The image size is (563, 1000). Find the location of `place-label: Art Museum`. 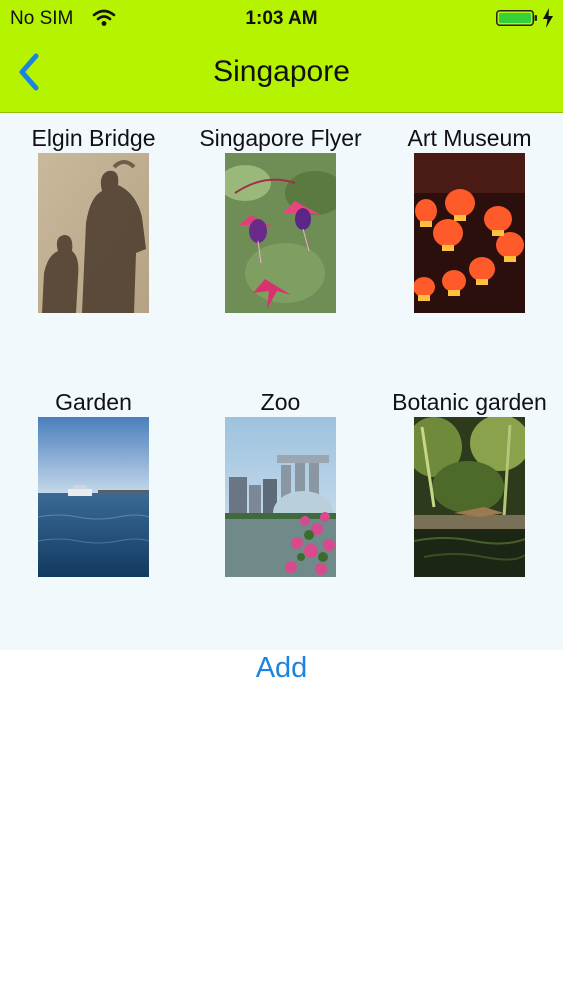

place-label: Art Museum is located at coordinates (469, 138).